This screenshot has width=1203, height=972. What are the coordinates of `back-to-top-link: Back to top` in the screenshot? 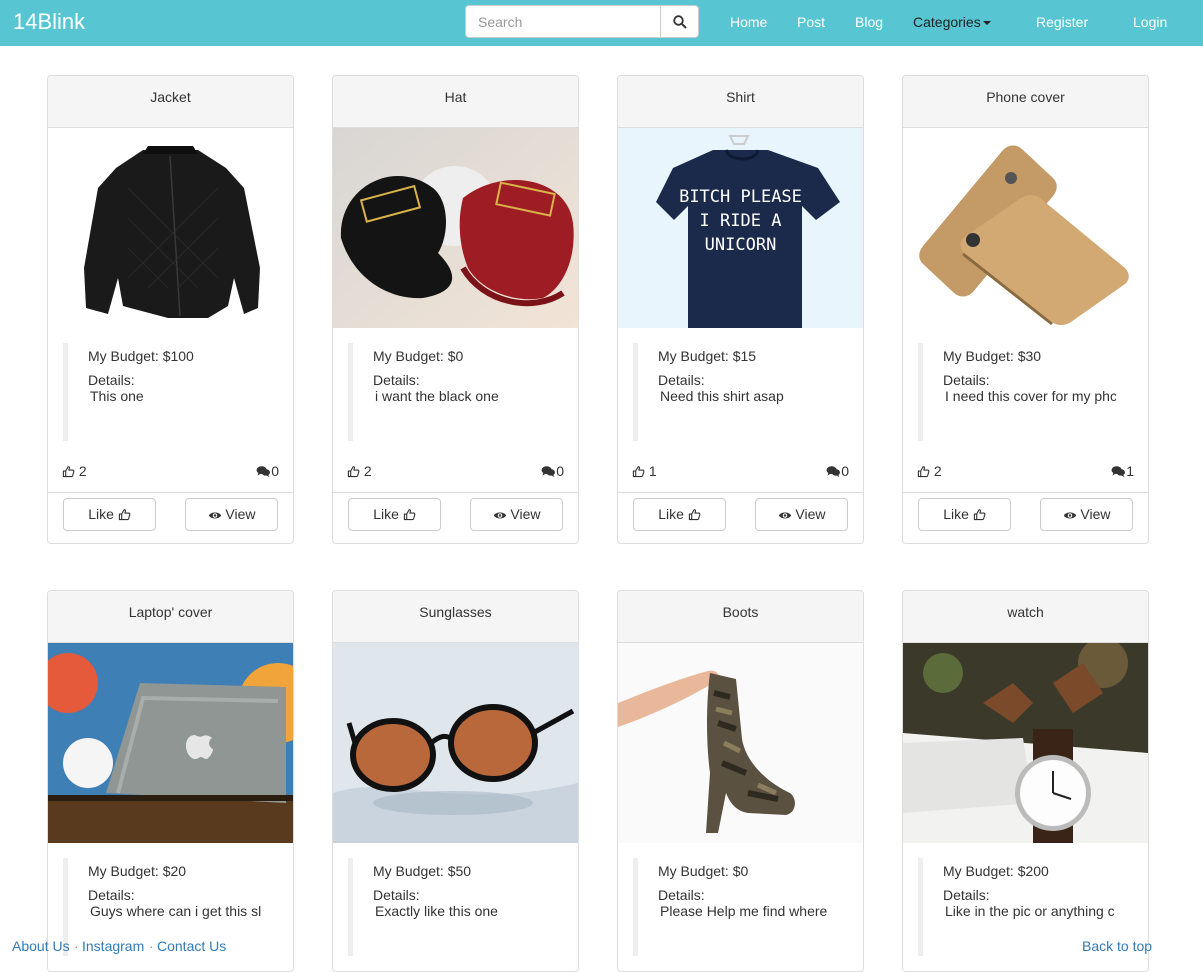 It's located at (1117, 946).